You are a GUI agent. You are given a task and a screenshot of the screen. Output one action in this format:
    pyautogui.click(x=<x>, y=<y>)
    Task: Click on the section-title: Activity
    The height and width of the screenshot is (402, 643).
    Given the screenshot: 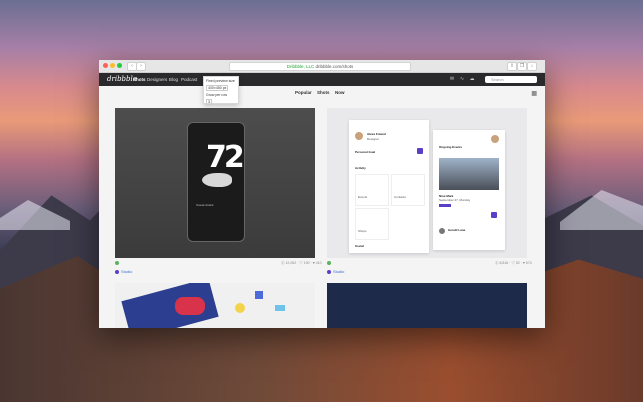 What is the action you would take?
    pyautogui.click(x=360, y=168)
    